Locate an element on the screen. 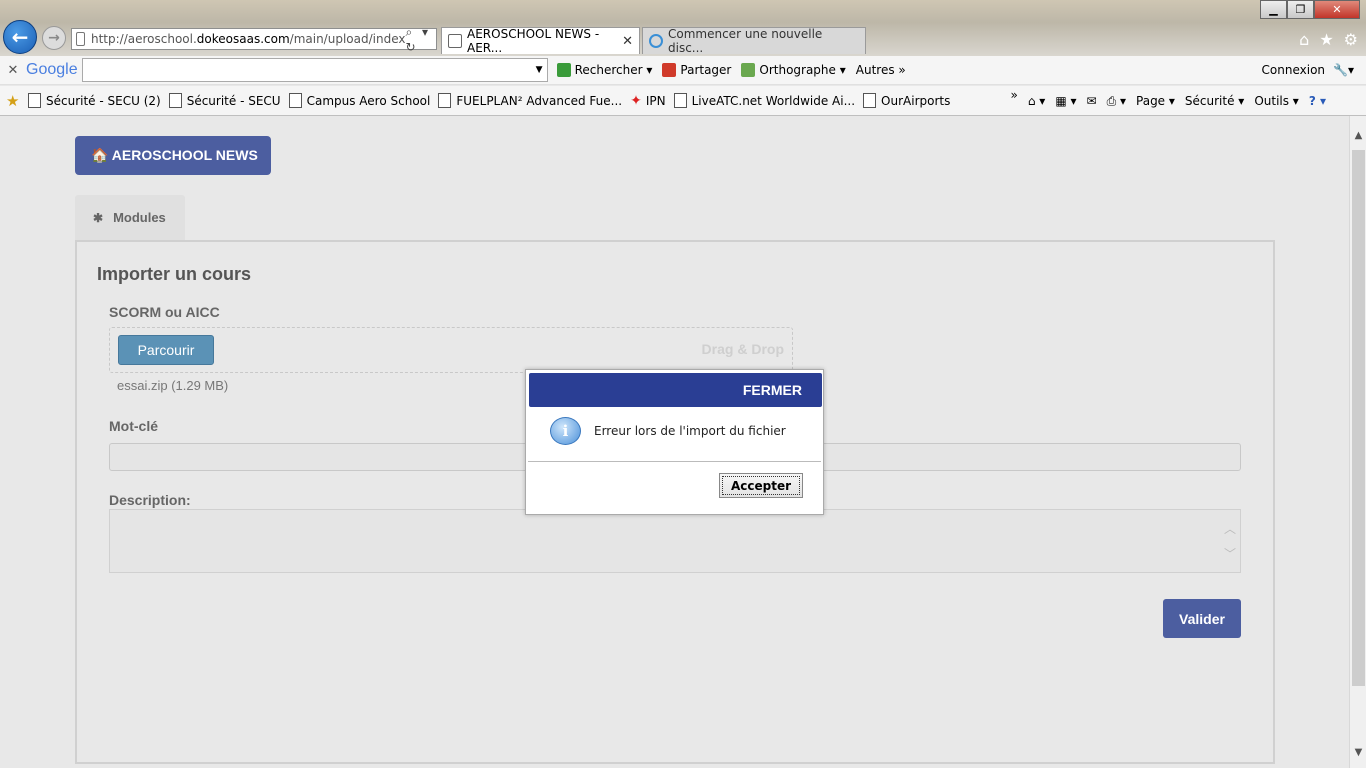 Image resolution: width=1366 pixels, height=768 pixels. google-search-input: ▼ is located at coordinates (314, 70).